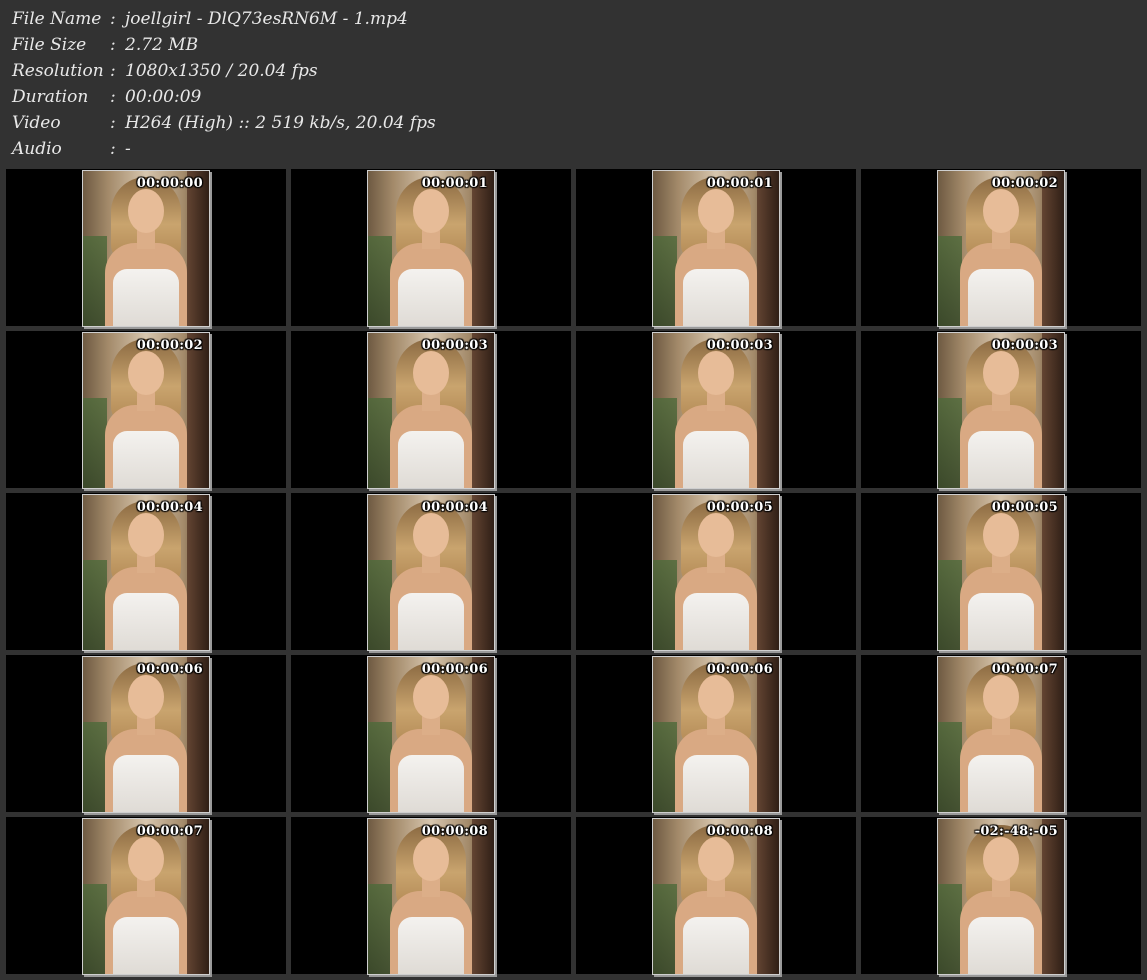 The image size is (1147, 980). Describe the element at coordinates (572, 71) in the screenshot. I see `info-row-resolution: Resolution : 1080x1350 / 20.04 fps` at that location.